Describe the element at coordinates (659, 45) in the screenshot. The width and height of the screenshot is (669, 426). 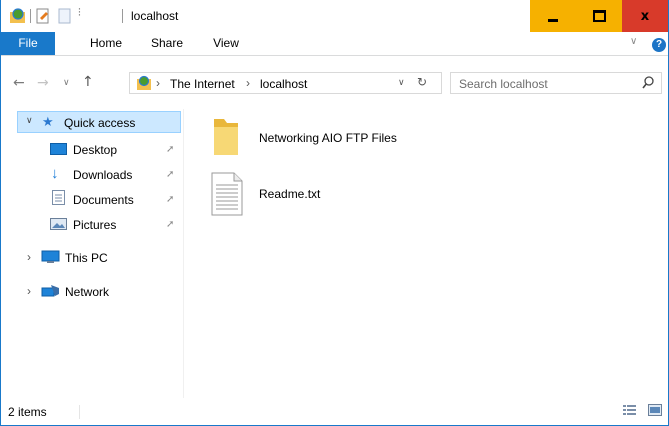
I see `help-icon: ?` at that location.